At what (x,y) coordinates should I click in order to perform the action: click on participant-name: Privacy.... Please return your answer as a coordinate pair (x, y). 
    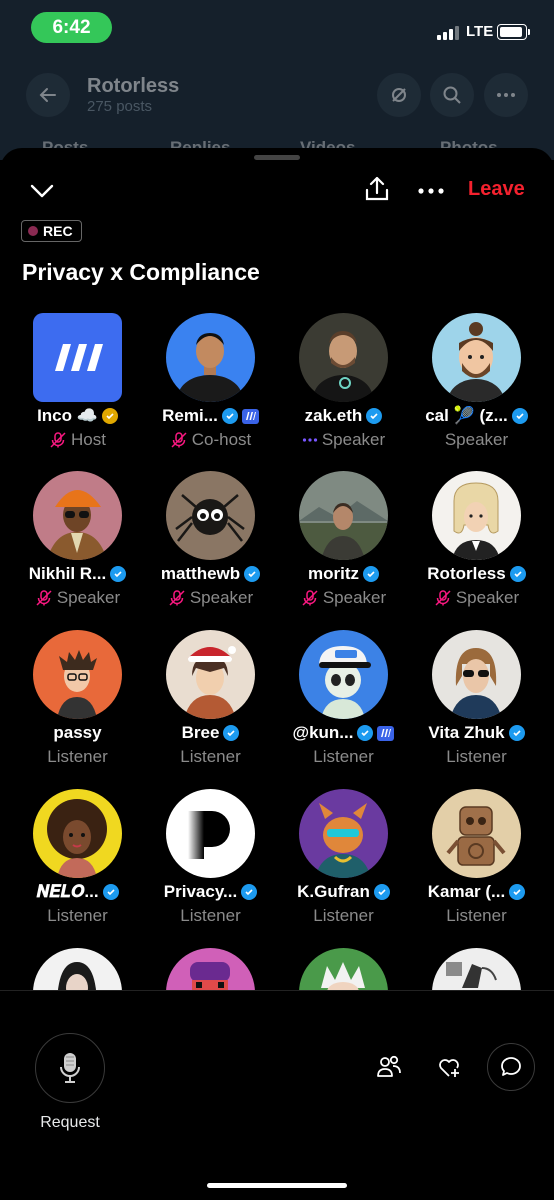
    Looking at the image, I should click on (200, 891).